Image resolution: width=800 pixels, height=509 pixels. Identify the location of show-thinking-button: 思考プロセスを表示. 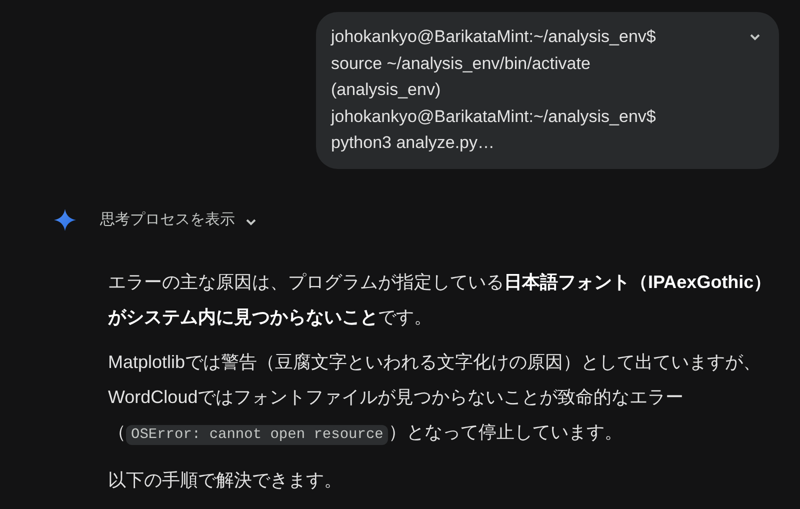
(179, 219).